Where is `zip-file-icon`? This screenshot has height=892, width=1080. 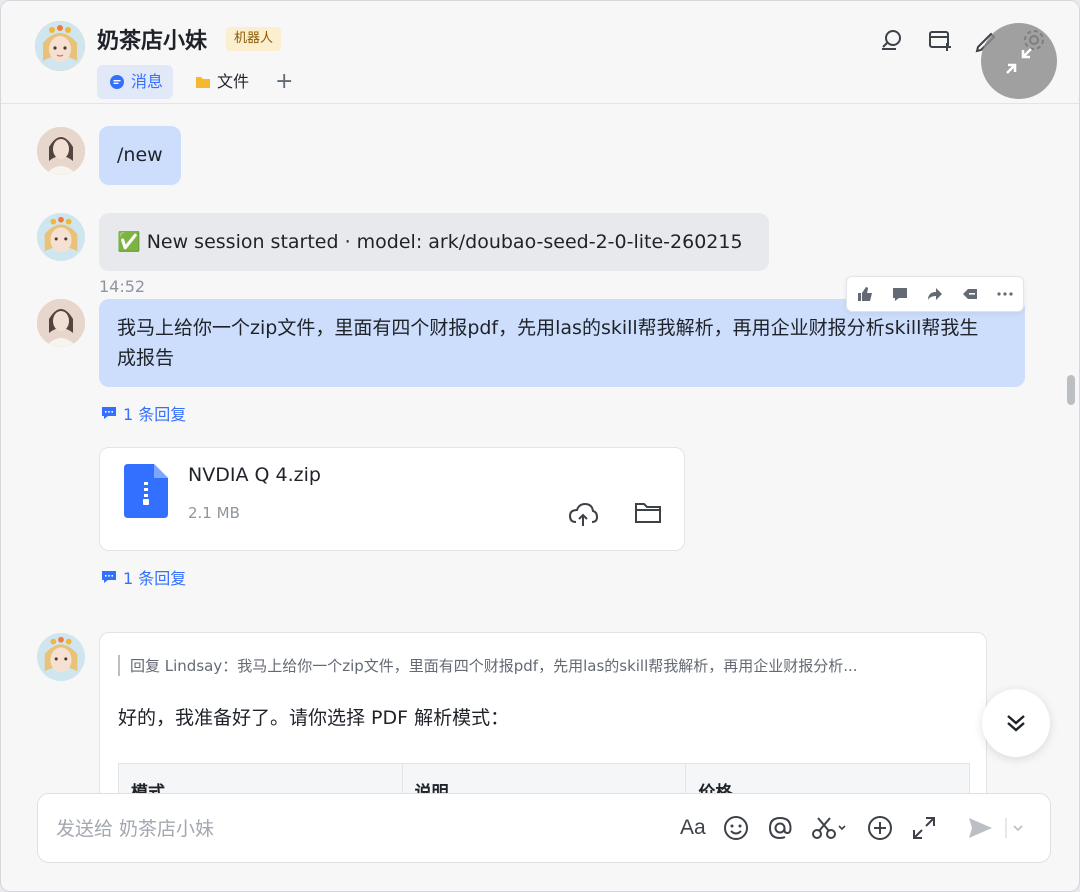 zip-file-icon is located at coordinates (146, 491).